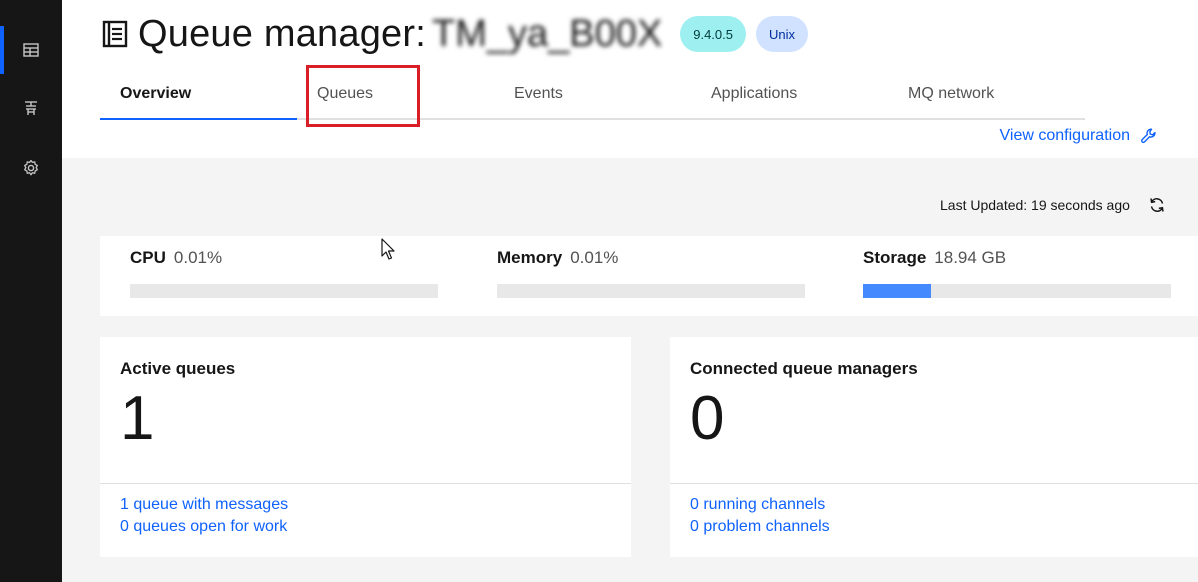  I want to click on last-updated-status: Last Updated: 19 seconds ago, so click(1053, 205).